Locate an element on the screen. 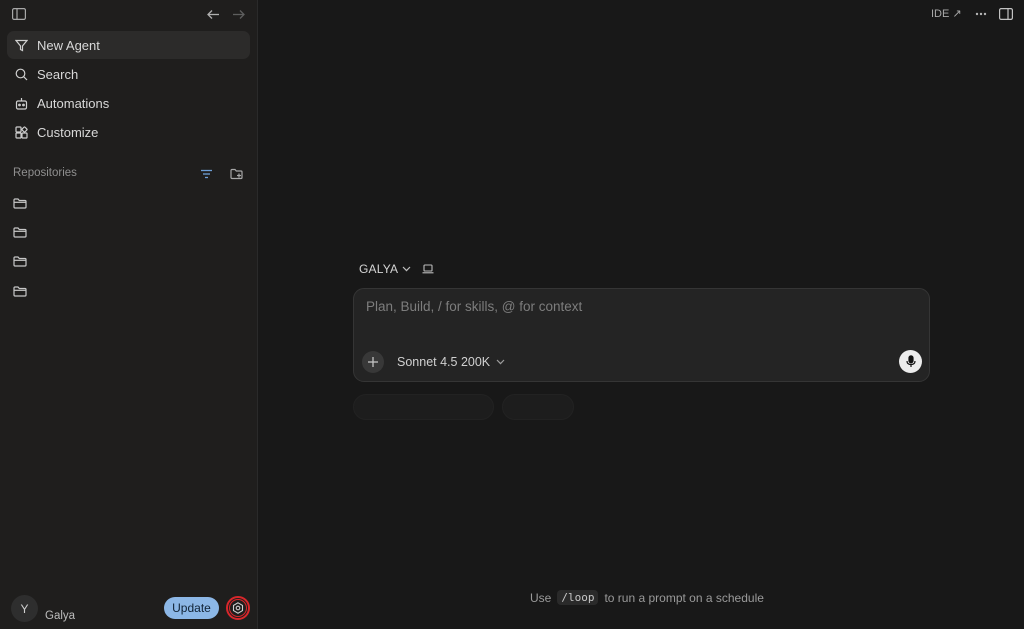 The image size is (1024, 629). nav-label: Automations is located at coordinates (73, 103).